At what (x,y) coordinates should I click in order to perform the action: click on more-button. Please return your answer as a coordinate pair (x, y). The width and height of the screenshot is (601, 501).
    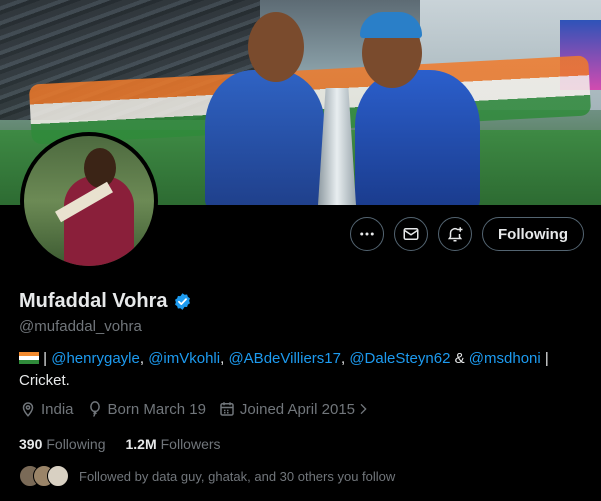
    Looking at the image, I should click on (367, 234).